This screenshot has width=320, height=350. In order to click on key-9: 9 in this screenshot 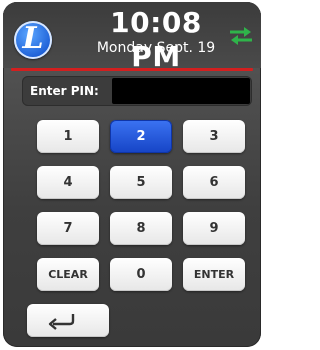, I will do `click(214, 228)`.